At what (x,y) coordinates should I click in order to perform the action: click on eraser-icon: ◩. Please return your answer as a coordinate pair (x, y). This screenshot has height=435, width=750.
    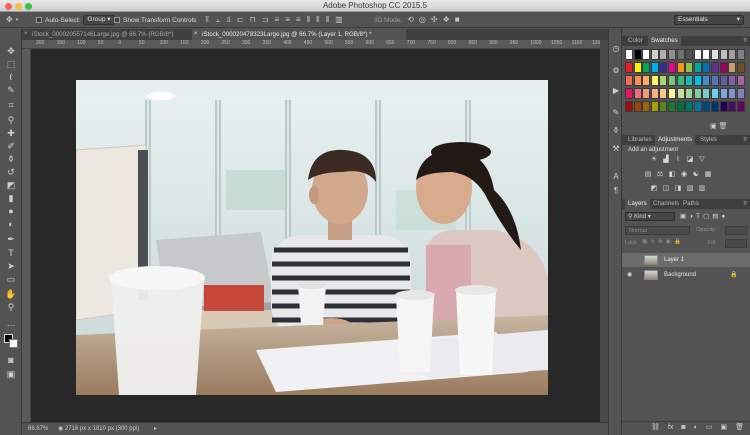
    Looking at the image, I should click on (11, 185).